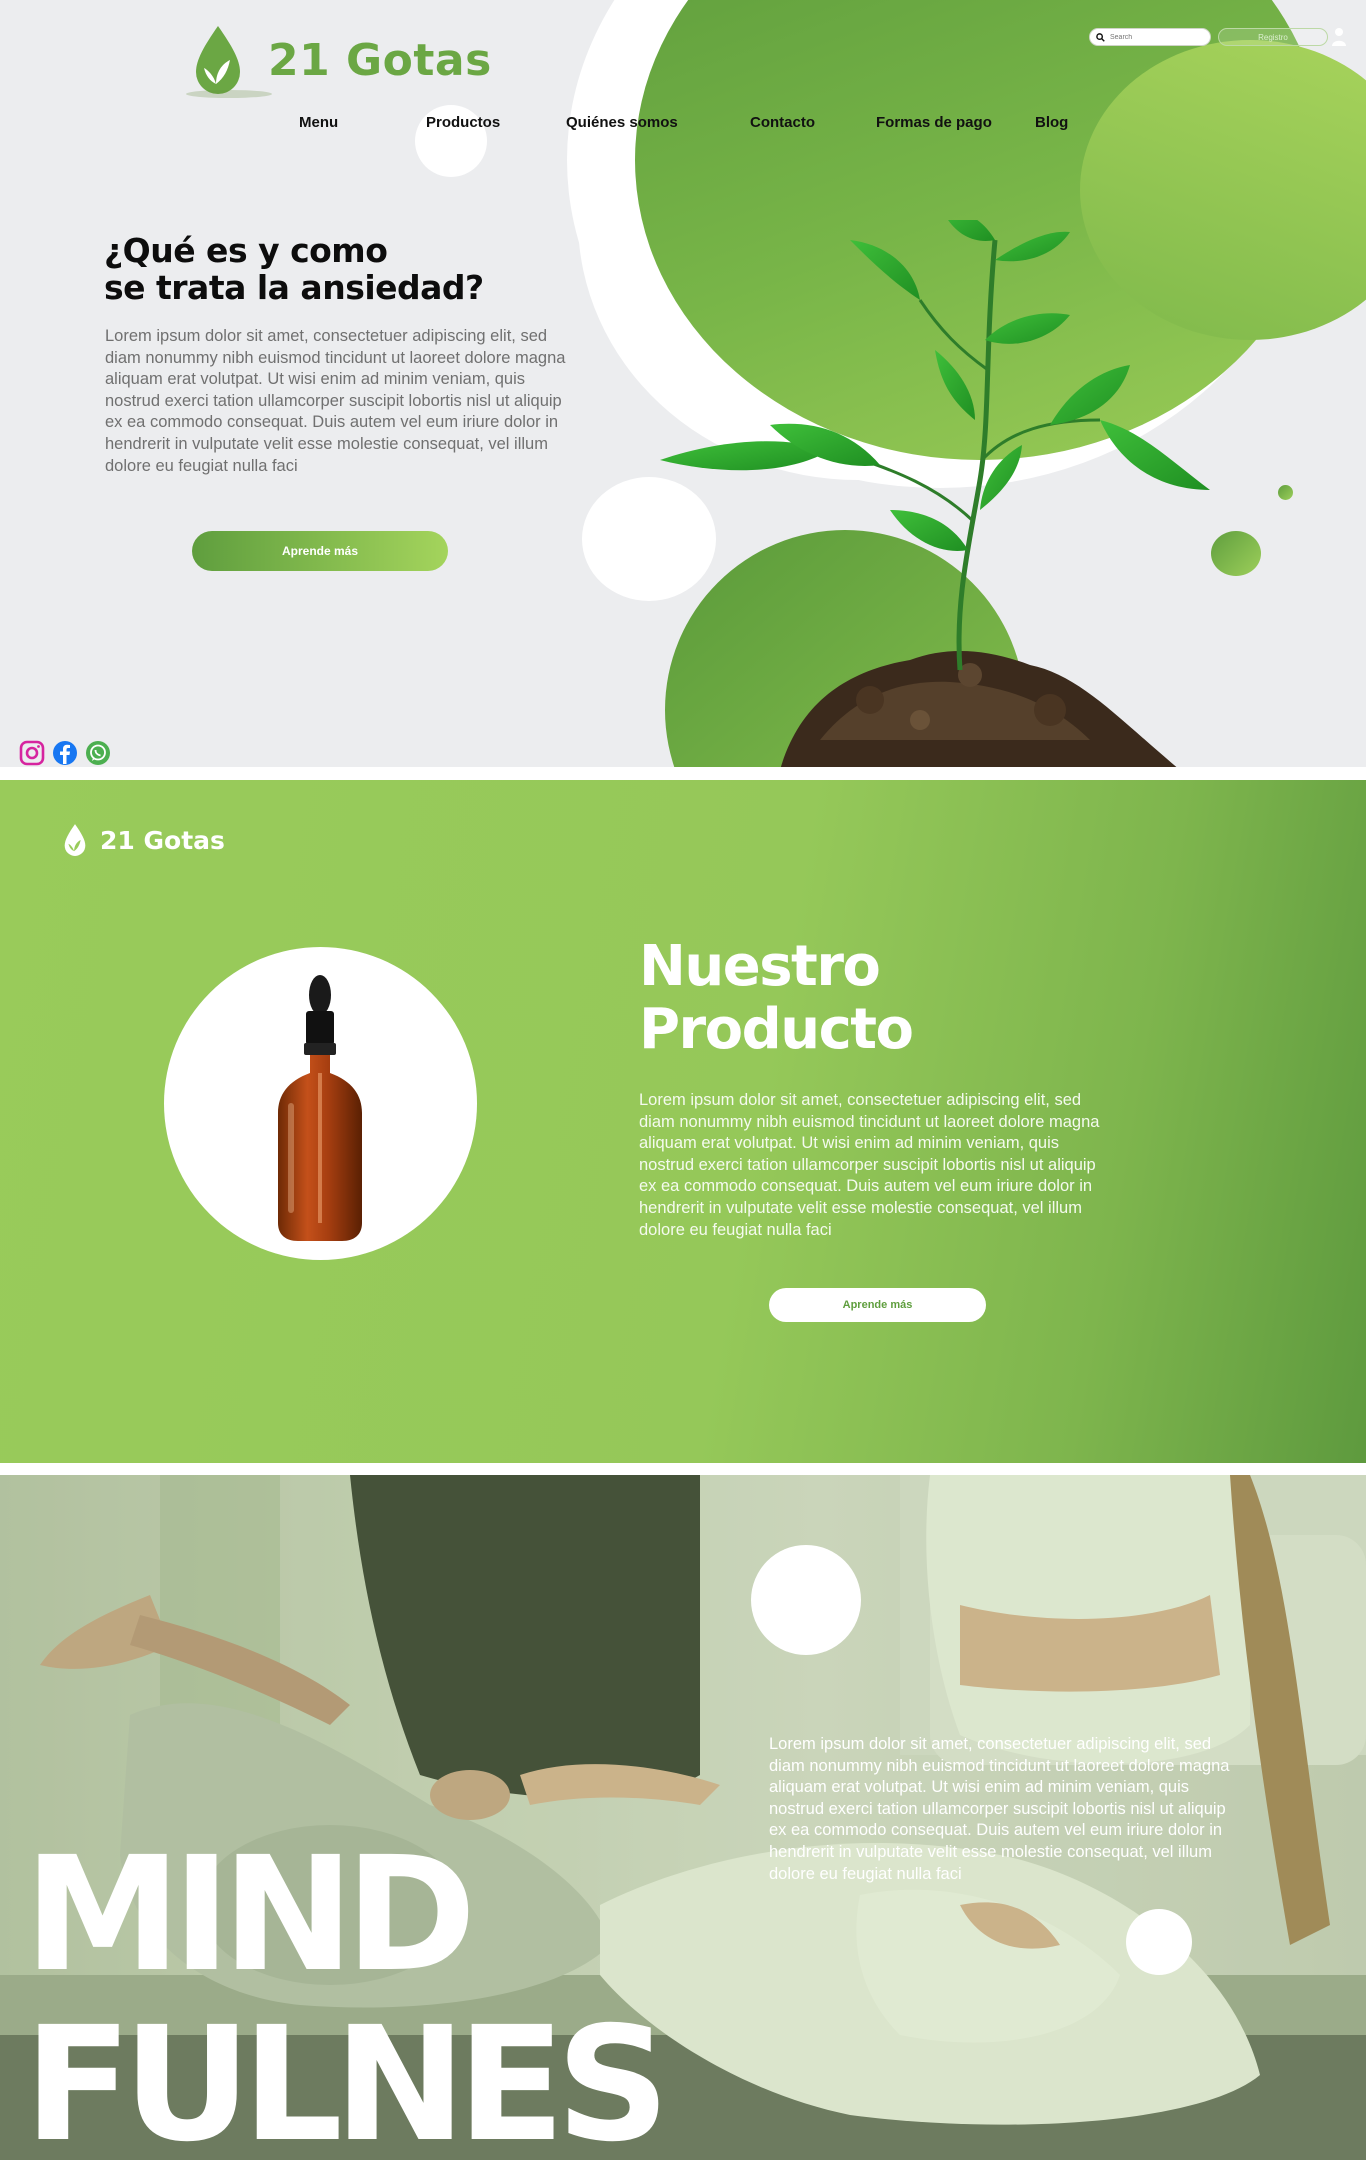 The width and height of the screenshot is (1366, 2160). I want to click on hero-title-line2: se trata la ansiedad?, so click(294, 287).